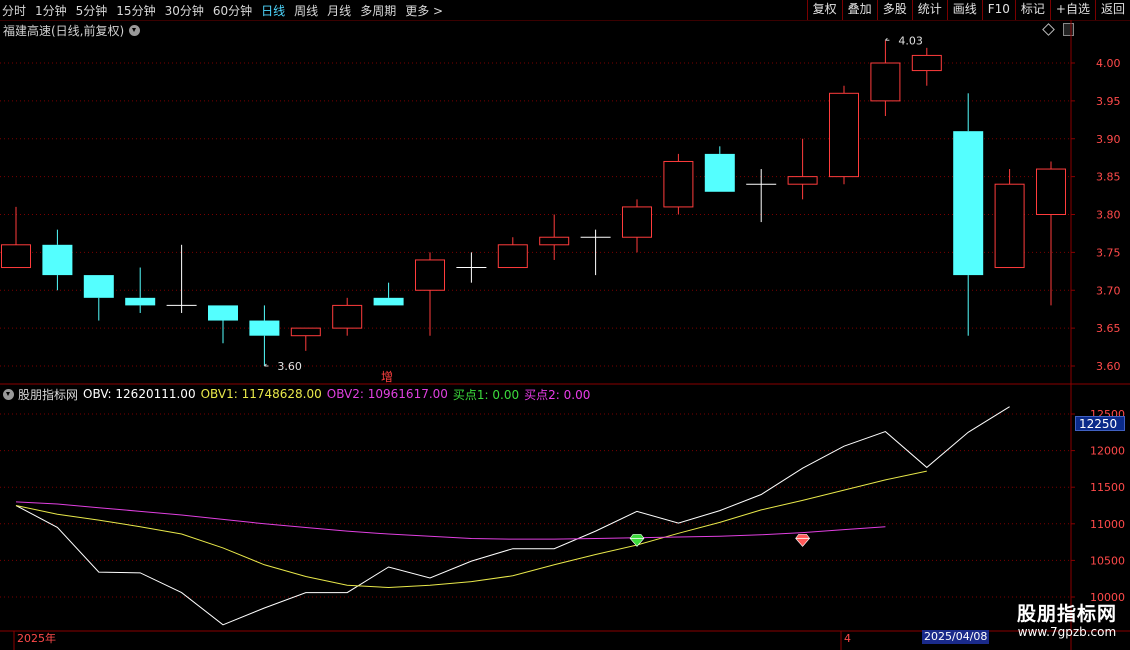 This screenshot has height=650, width=1130. What do you see at coordinates (847, 638) in the screenshot?
I see `x-axis-month-label: 4` at bounding box center [847, 638].